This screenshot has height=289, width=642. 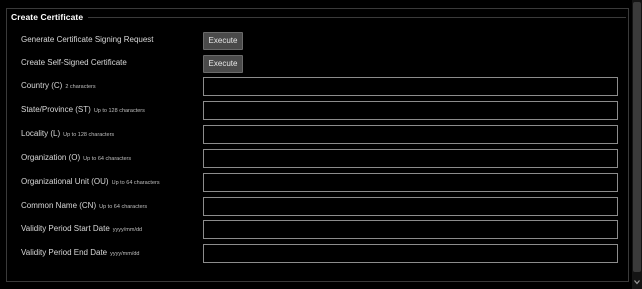 I want to click on field-label: Locality (L) Up to 128 characters, so click(x=68, y=133).